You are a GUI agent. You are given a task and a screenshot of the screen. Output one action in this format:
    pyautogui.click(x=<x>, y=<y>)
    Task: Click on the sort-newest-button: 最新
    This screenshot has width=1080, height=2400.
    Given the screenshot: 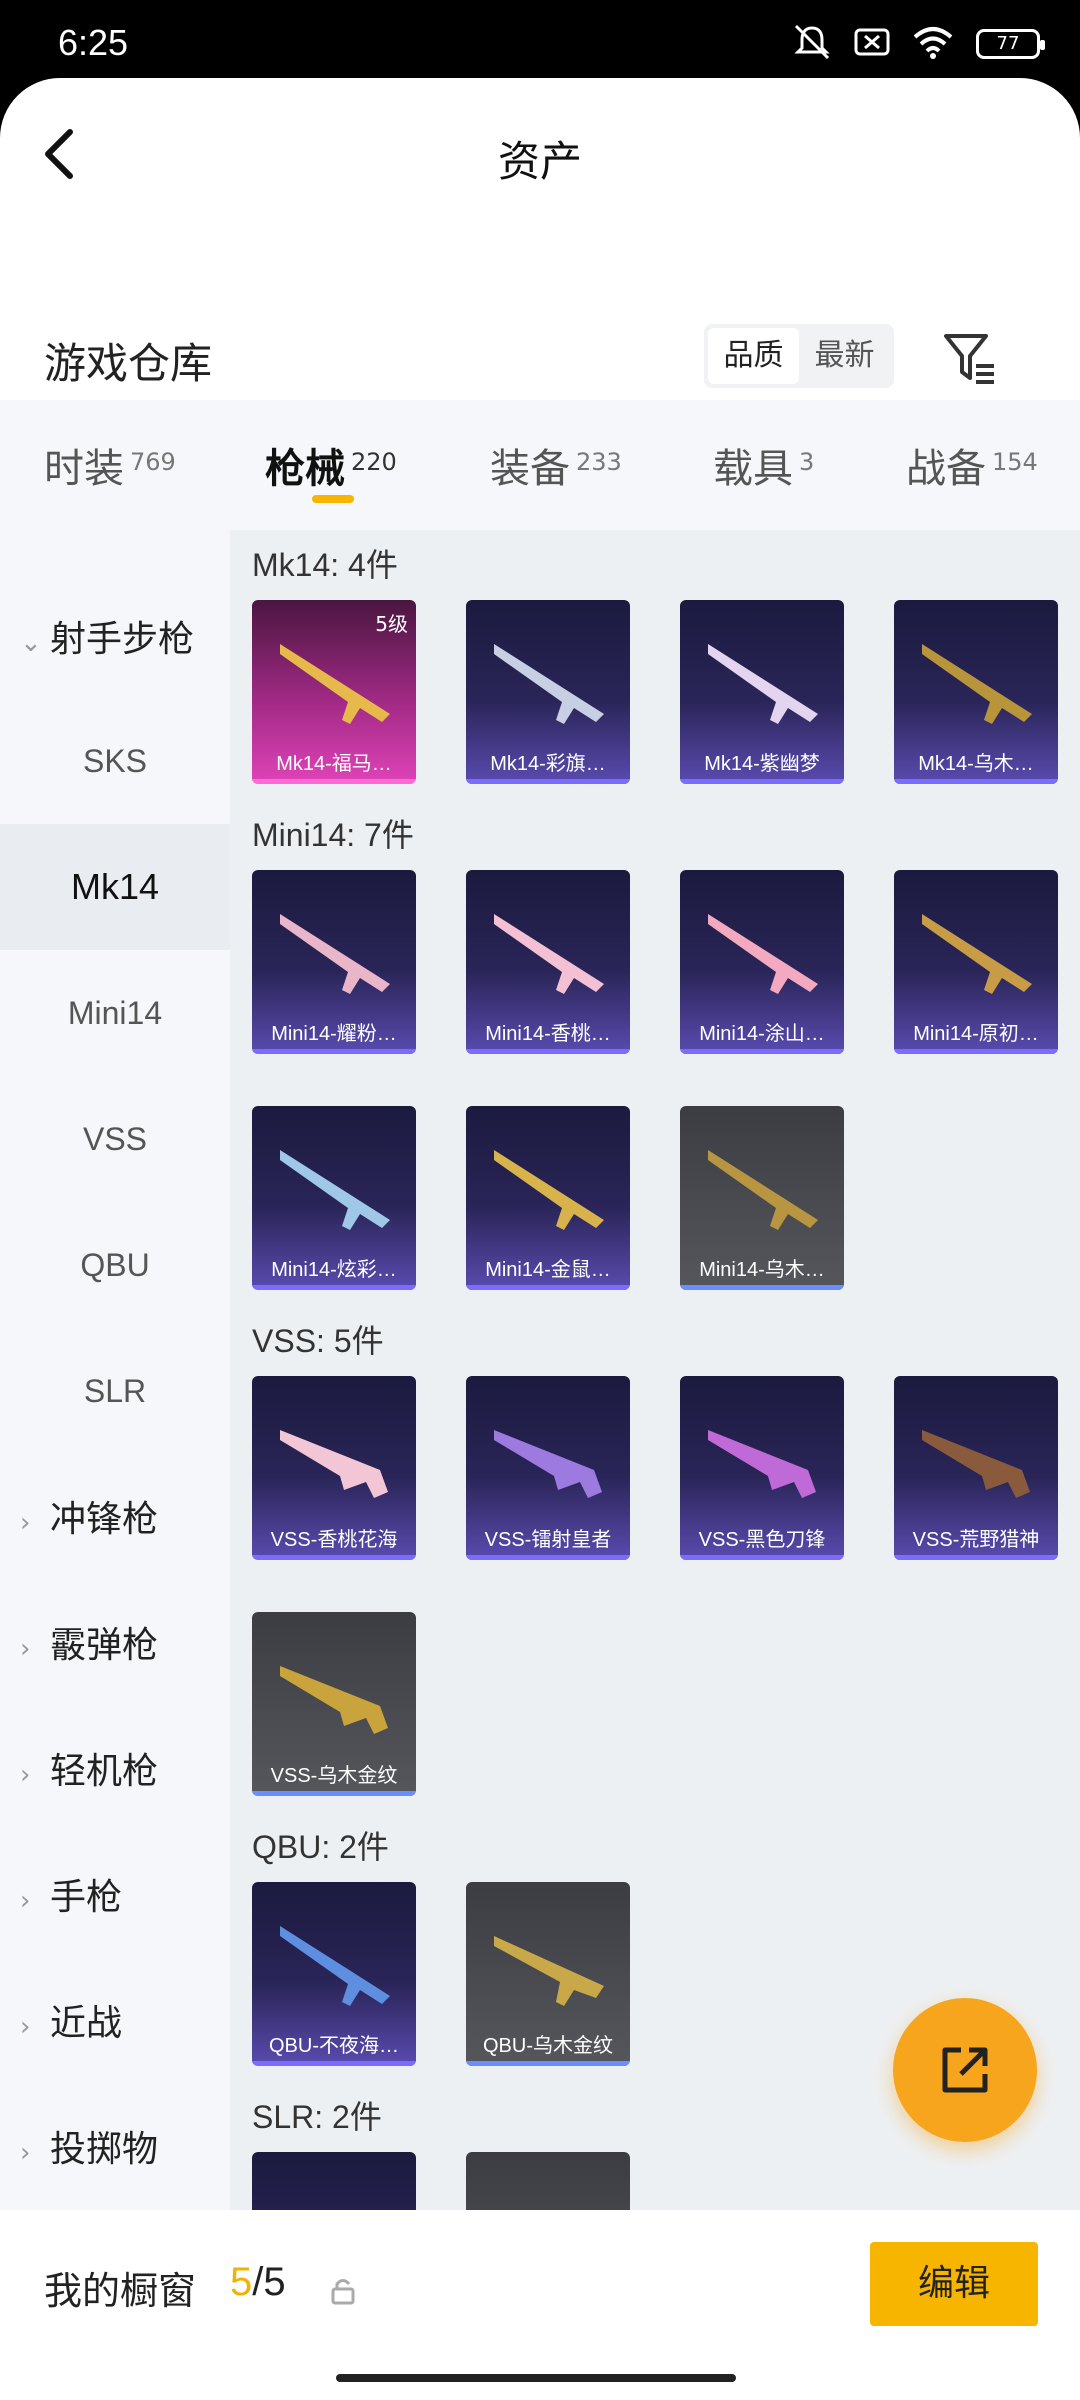 What is the action you would take?
    pyautogui.click(x=844, y=356)
    